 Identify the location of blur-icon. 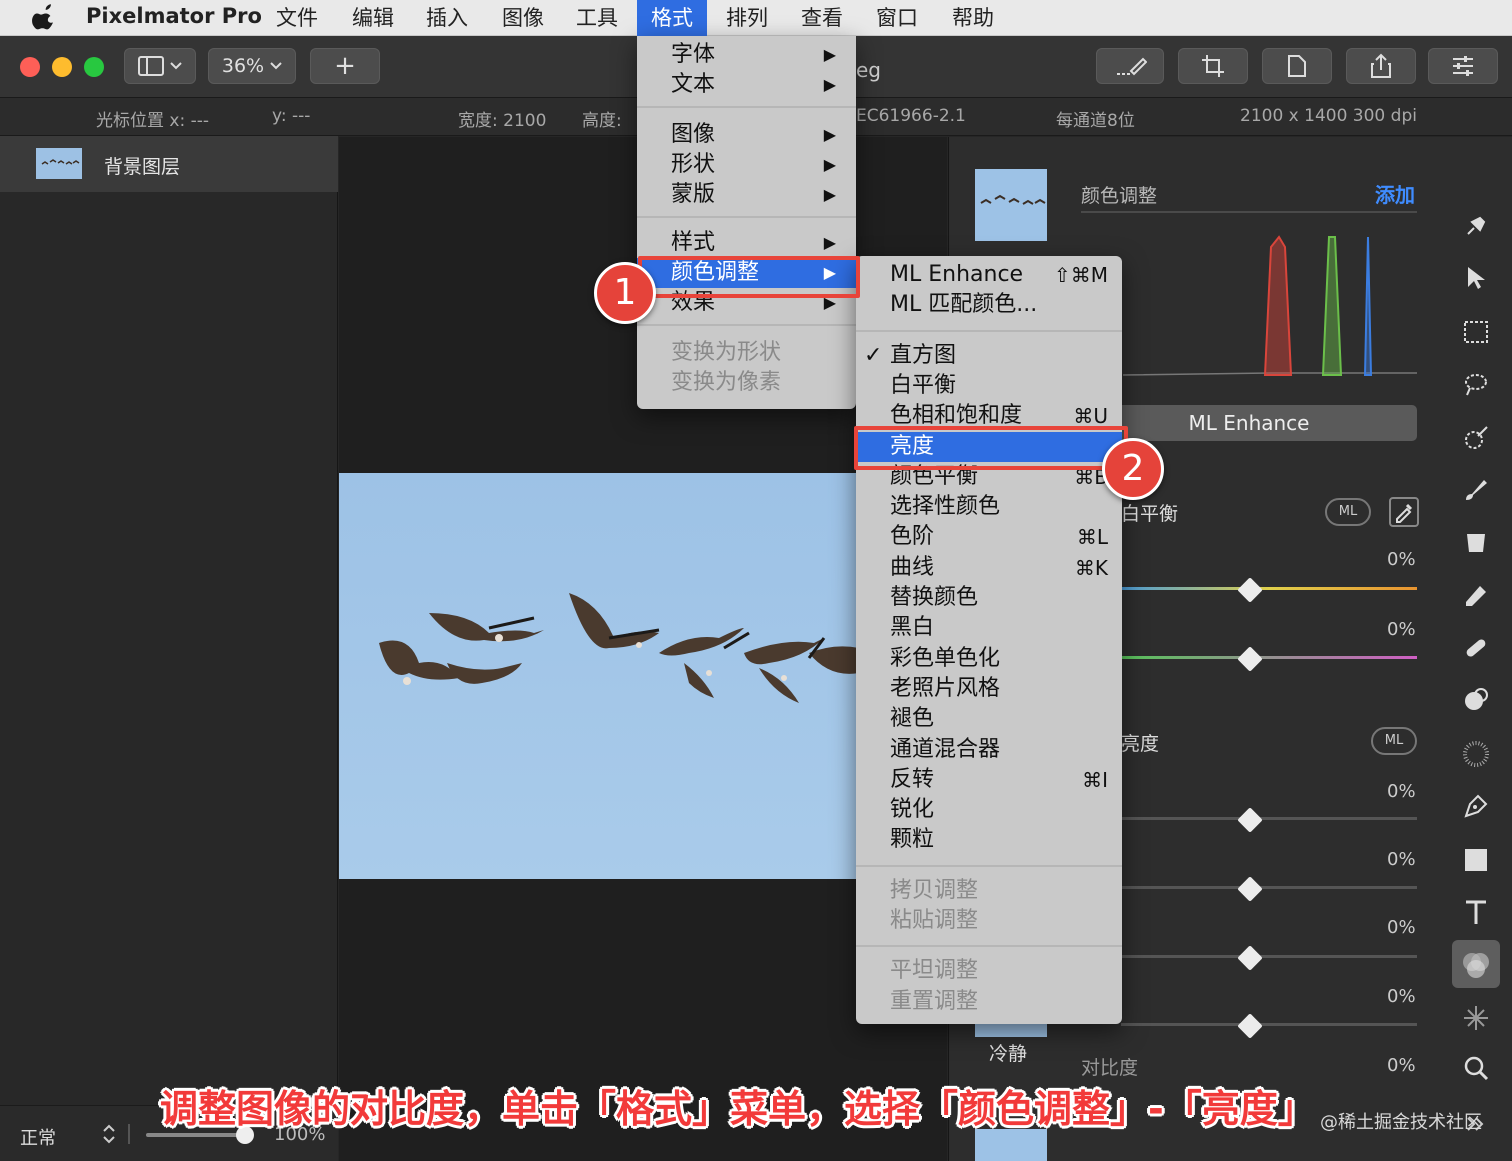
(1476, 754).